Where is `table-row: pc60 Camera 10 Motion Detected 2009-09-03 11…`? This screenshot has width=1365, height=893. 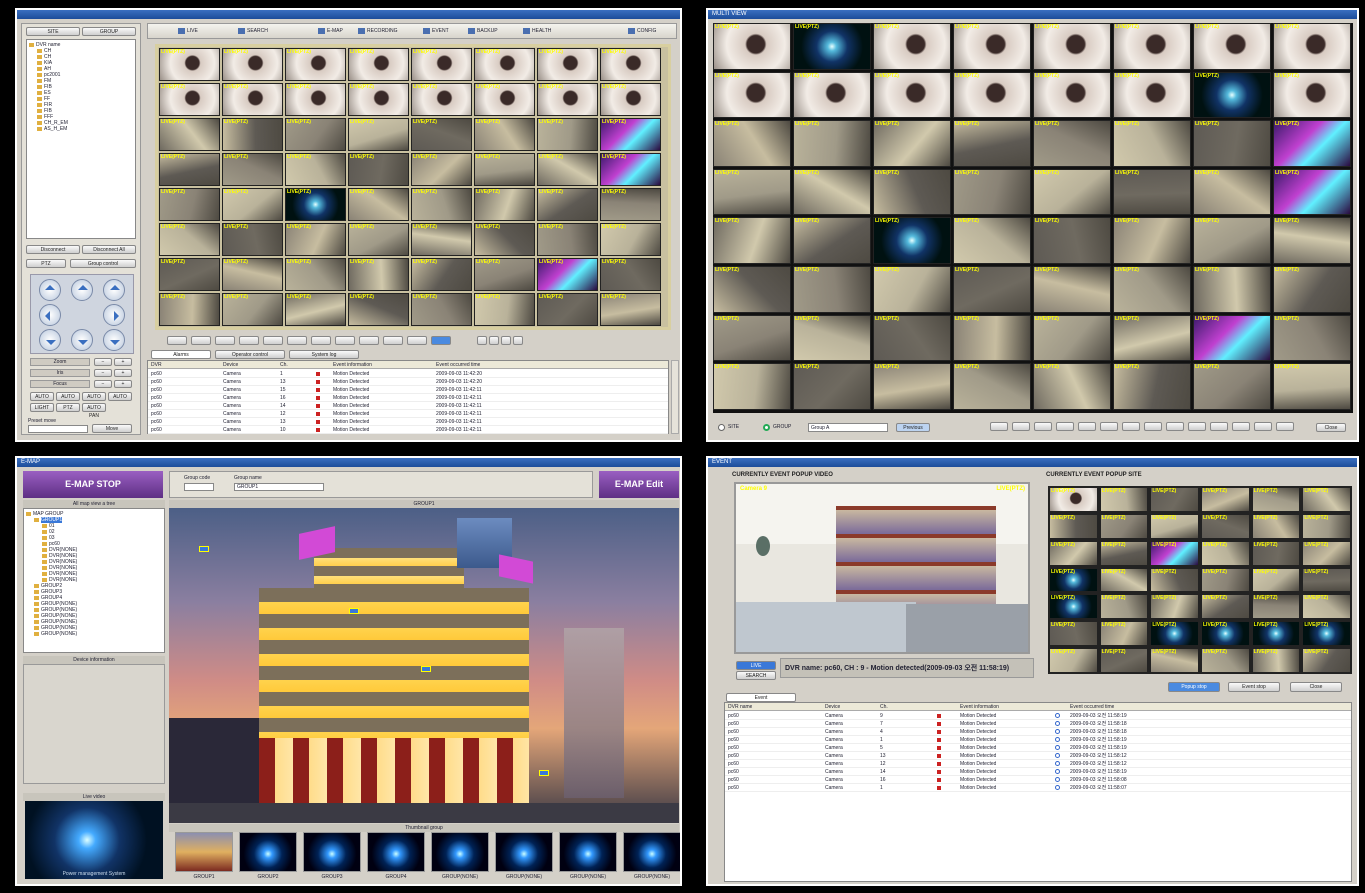
table-row: pc60 Camera 10 Motion Detected 2009-09-03 11… is located at coordinates (408, 430).